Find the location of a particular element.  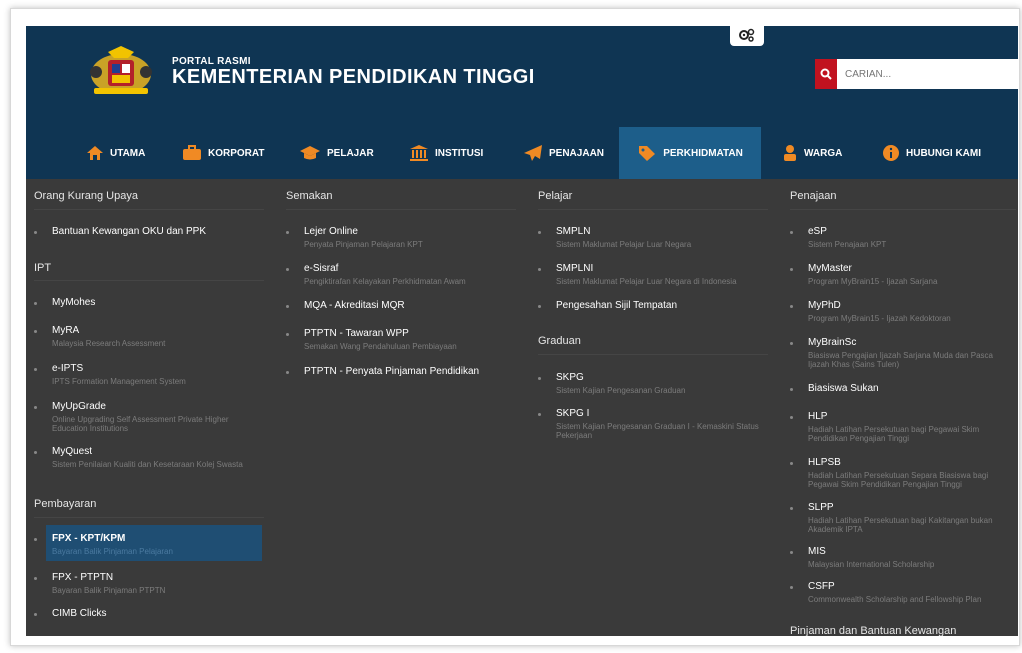

nav-penajaan: PENAJAAN is located at coordinates (563, 153).